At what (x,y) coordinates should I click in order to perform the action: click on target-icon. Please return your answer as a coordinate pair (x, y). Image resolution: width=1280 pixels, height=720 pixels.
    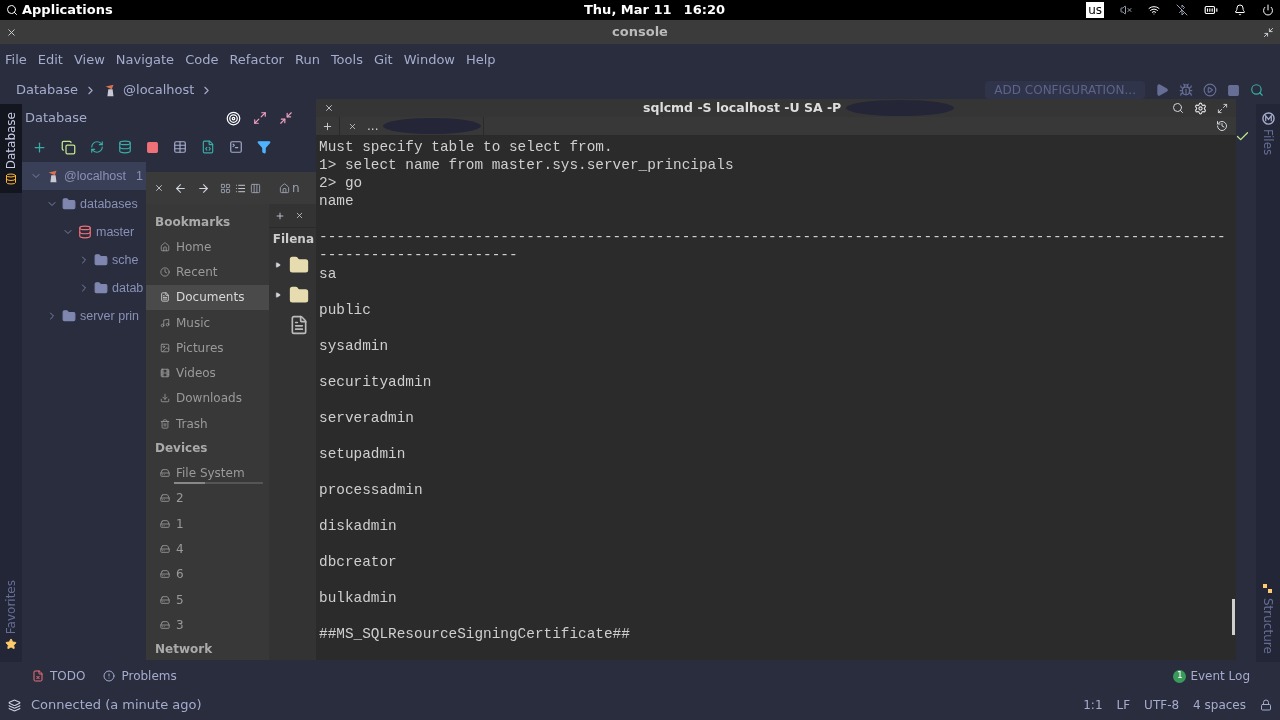
    Looking at the image, I should click on (233, 118).